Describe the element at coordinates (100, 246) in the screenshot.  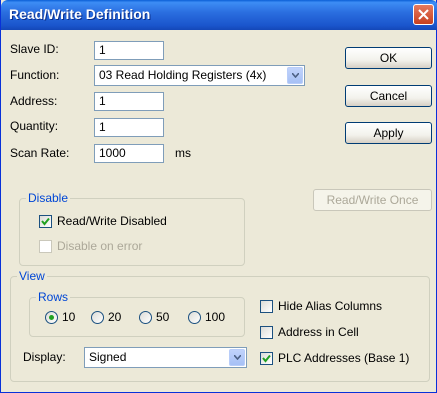
I see `disable-on-error-label: Disable on error` at that location.